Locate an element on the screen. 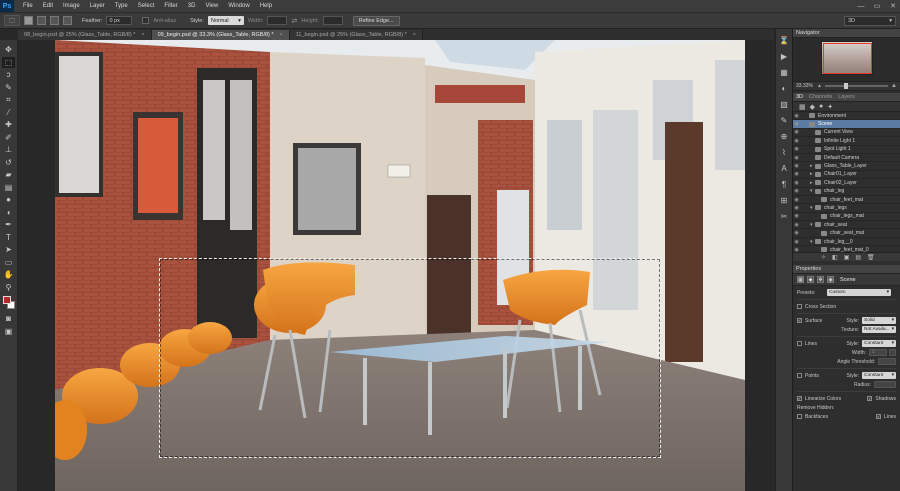 Image resolution: width=900 pixels, height=491 pixels. scene-row: ◉ chair_feet_mat is located at coordinates (846, 200).